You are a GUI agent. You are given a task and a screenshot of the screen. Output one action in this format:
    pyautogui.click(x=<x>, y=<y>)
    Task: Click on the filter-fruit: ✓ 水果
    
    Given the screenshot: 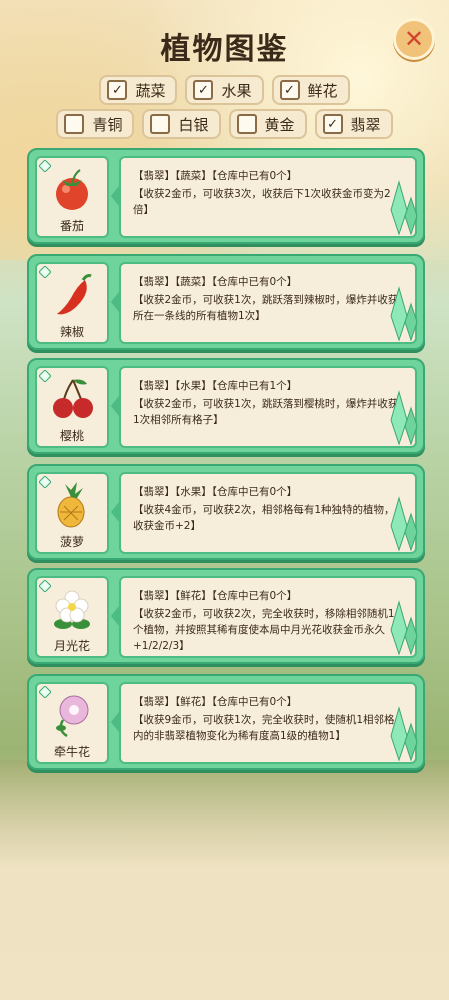 What is the action you would take?
    pyautogui.click(x=224, y=90)
    